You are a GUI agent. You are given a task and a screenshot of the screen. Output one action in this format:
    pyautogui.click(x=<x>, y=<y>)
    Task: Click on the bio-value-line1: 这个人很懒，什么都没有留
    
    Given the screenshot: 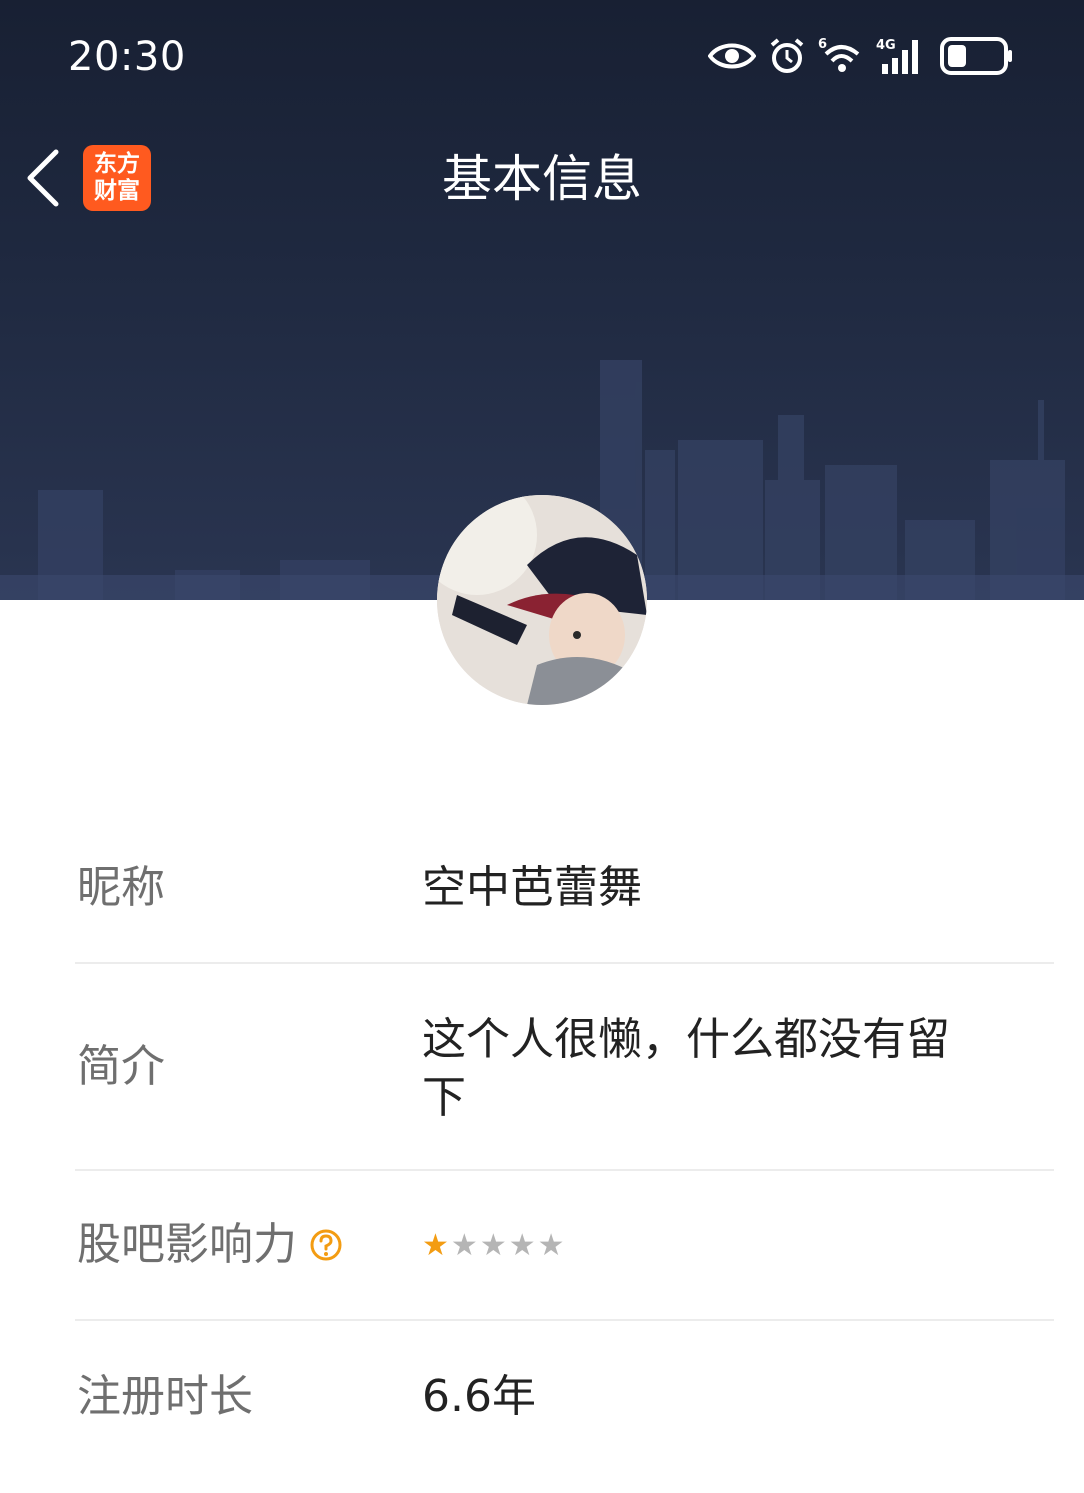 What is the action you would take?
    pyautogui.click(x=686, y=1039)
    